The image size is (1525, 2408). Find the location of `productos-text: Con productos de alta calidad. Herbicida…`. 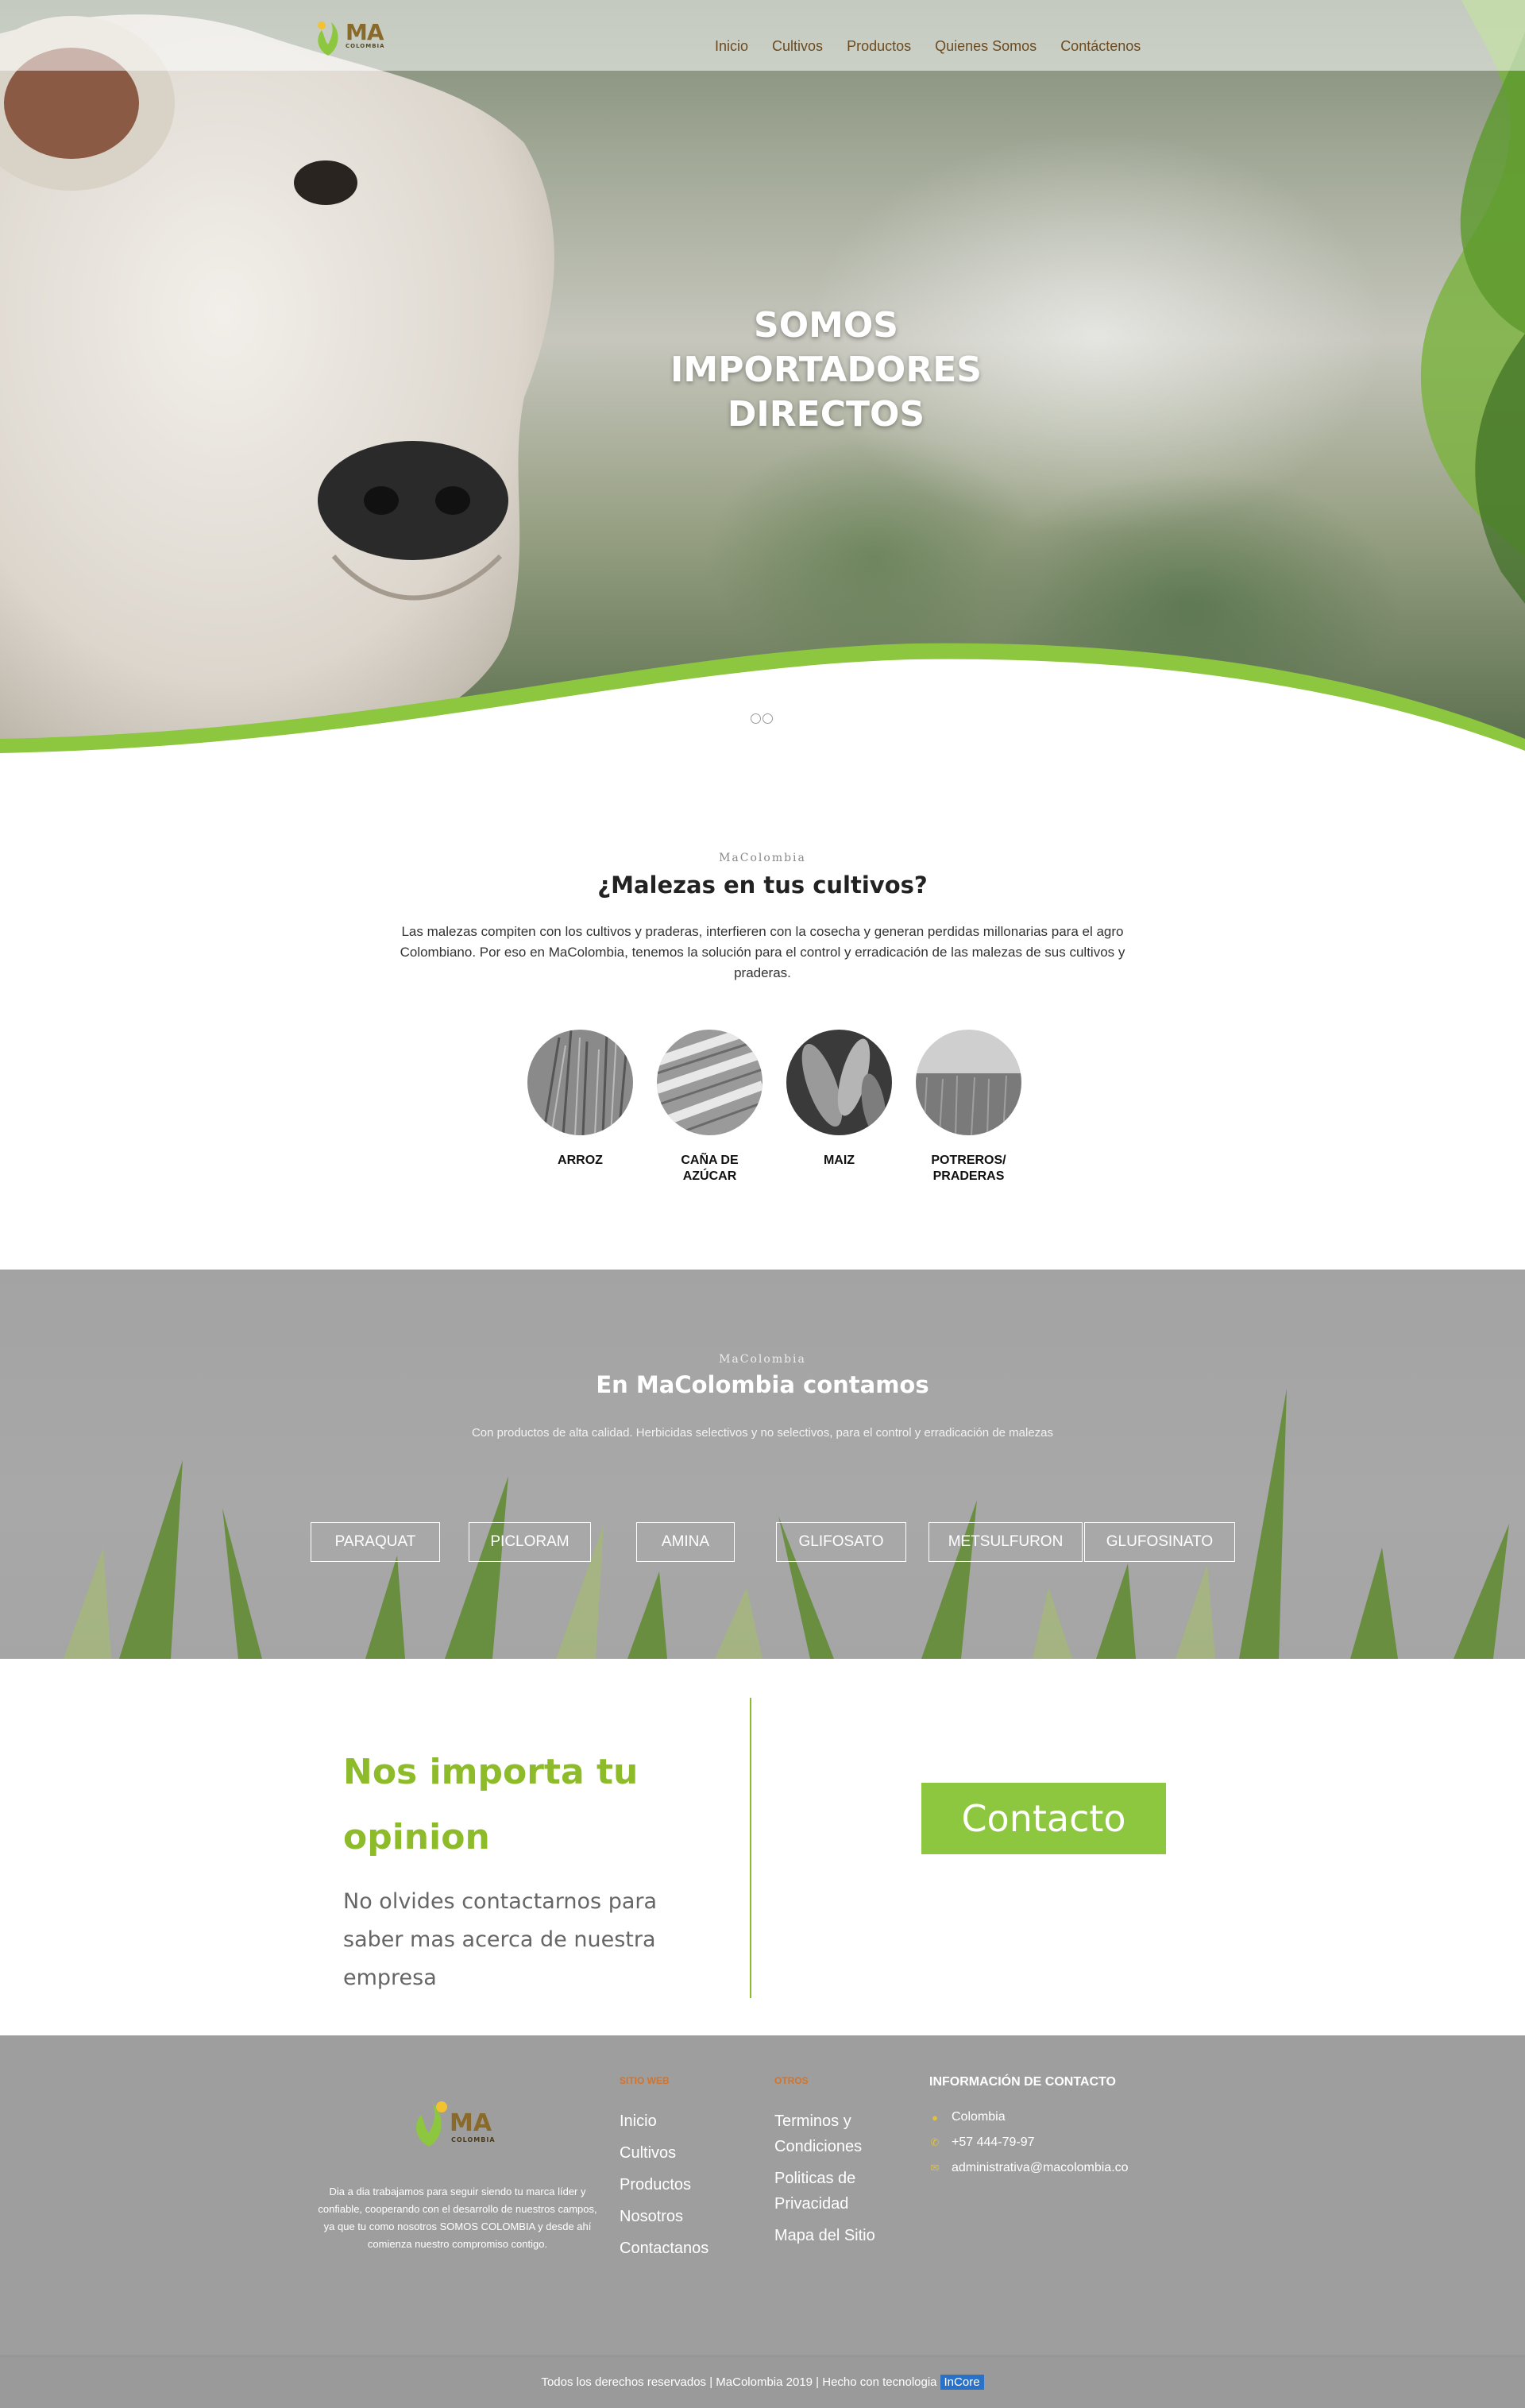

productos-text: Con productos de alta calidad. Herbicida… is located at coordinates (763, 1433).